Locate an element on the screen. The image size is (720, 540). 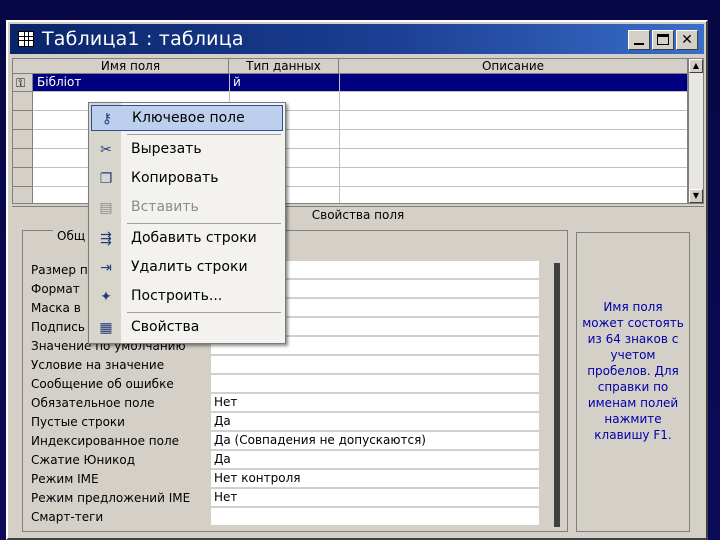
property-label: Смарт-теги is located at coordinates (67, 517).